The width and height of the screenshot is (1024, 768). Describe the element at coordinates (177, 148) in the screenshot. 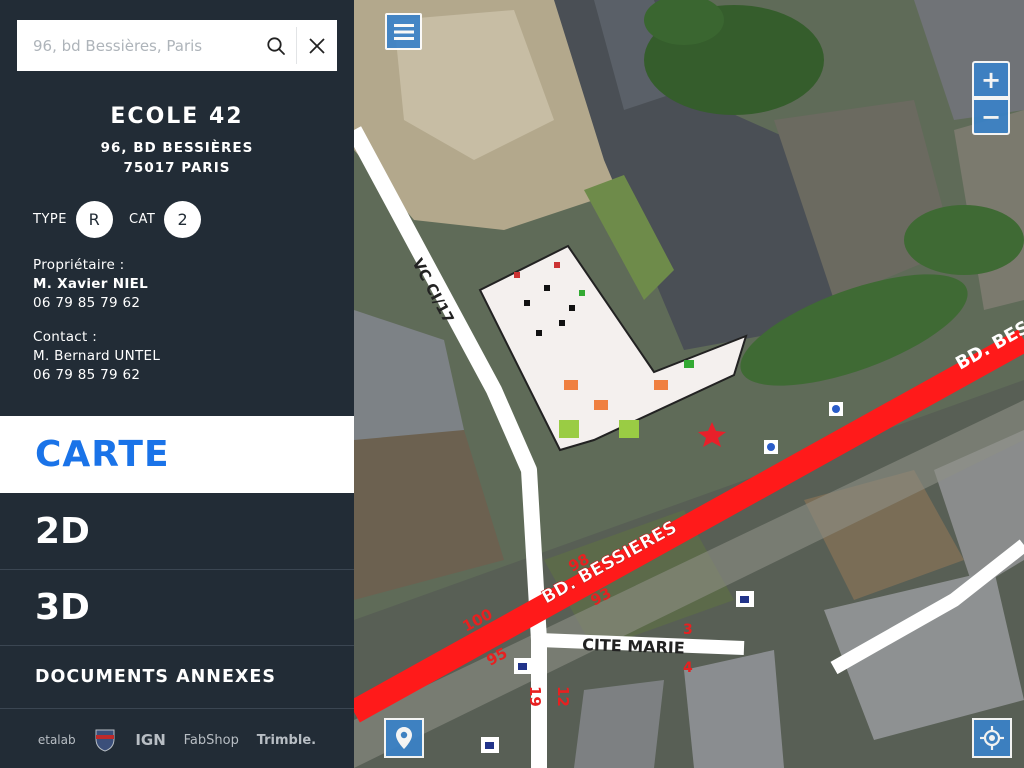

I see `address-line-1: 96, BD BESSIÈRES` at that location.